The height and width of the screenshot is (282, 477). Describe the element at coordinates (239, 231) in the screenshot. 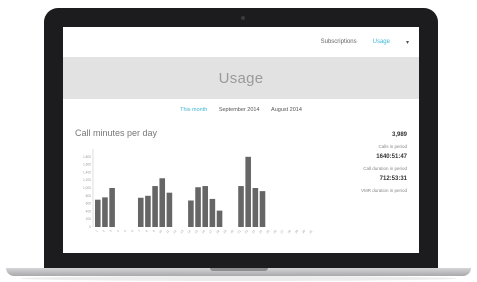

I see `x-tick-label: 21` at that location.